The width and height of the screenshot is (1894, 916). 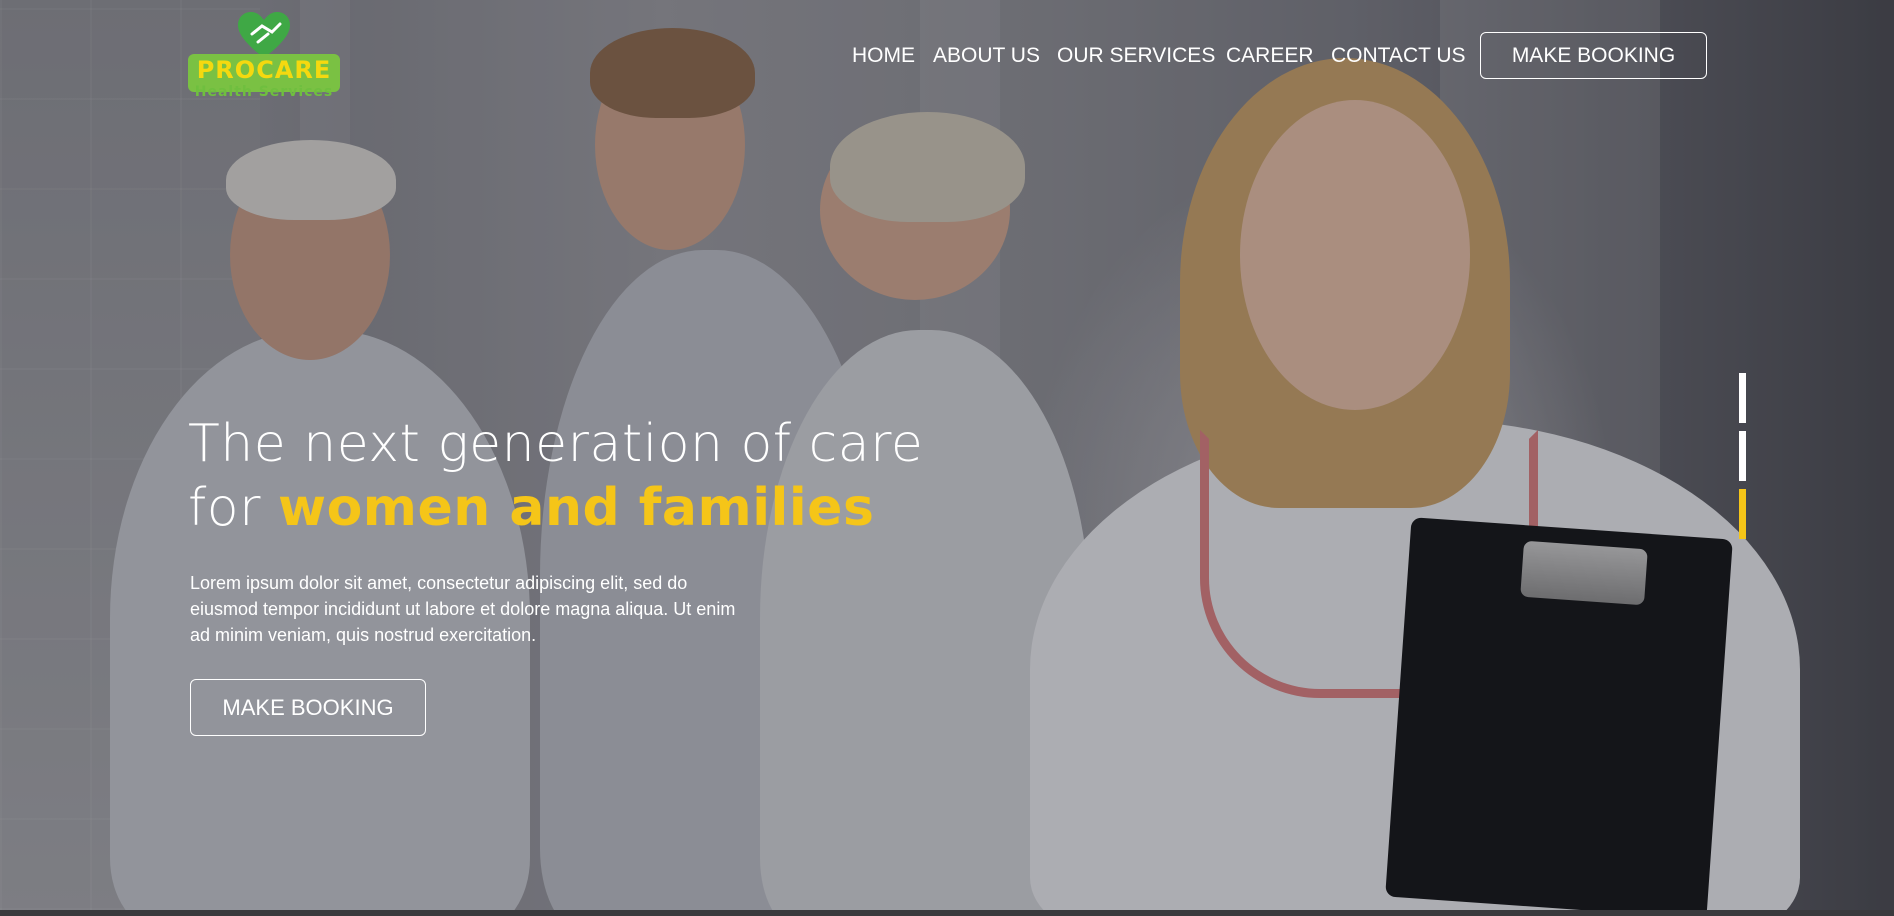 I want to click on slide-indicator-3-active, so click(x=1742, y=514).